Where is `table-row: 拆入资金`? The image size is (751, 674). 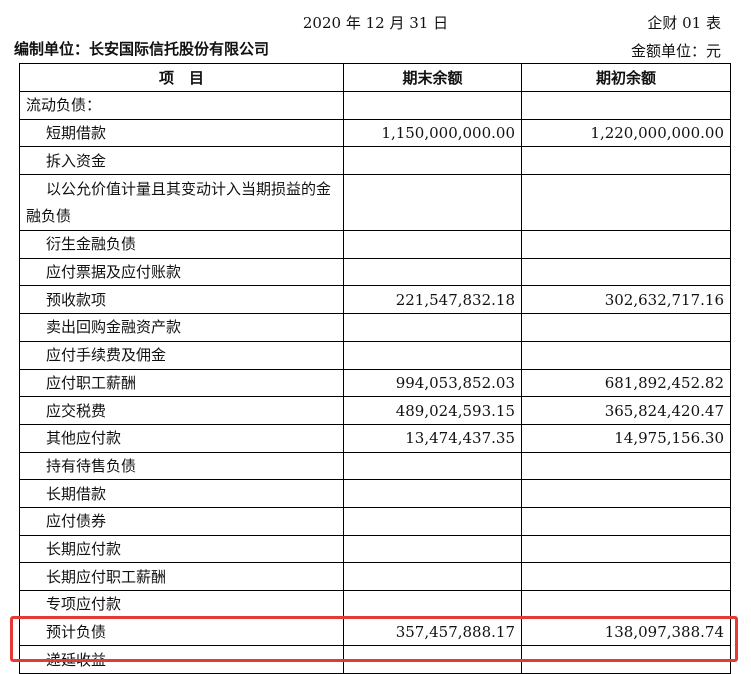
table-row: 拆入资金 is located at coordinates (375, 161).